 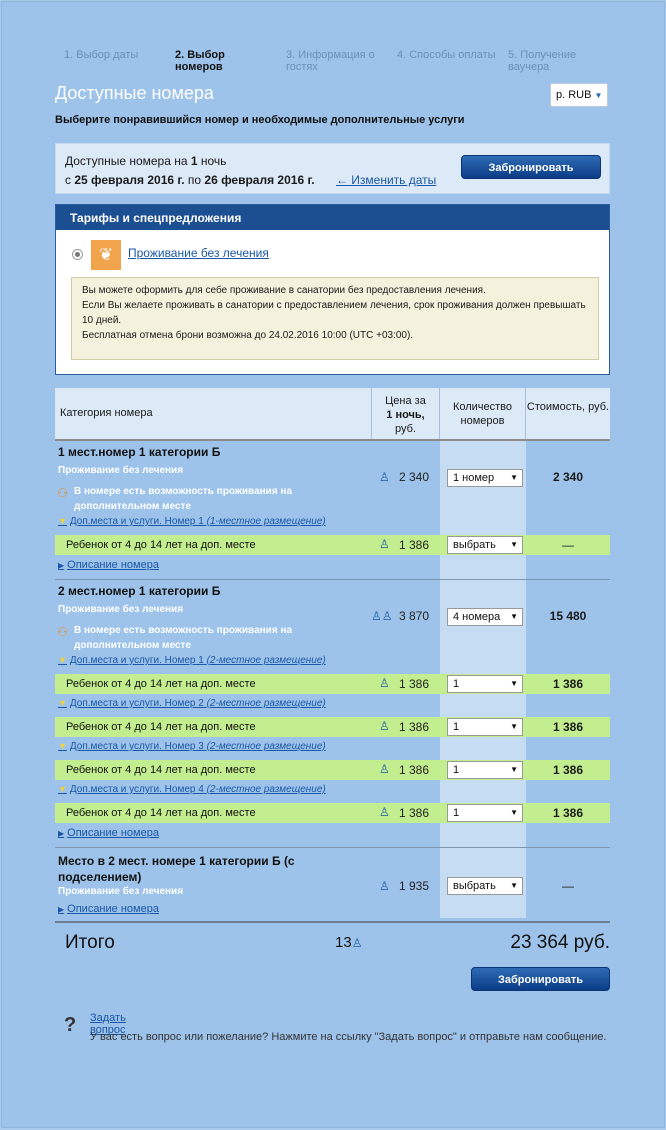 I want to click on book-button-top: Забронировать, so click(x=531, y=167).